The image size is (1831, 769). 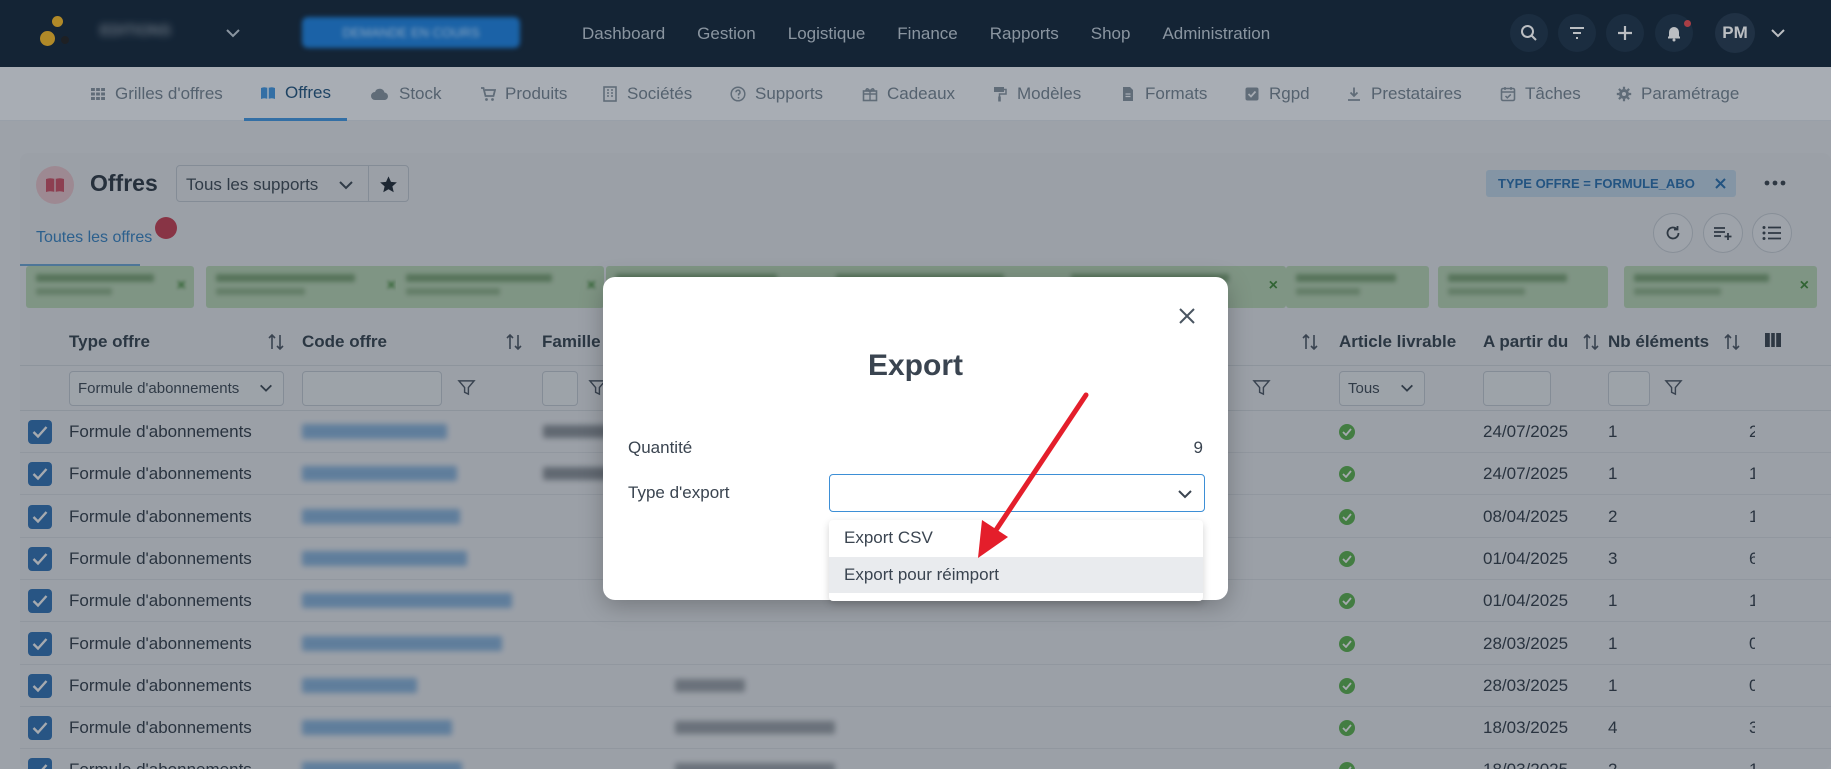 What do you see at coordinates (1016, 575) in the screenshot?
I see `option-export-reimport: Export pour réimport` at bounding box center [1016, 575].